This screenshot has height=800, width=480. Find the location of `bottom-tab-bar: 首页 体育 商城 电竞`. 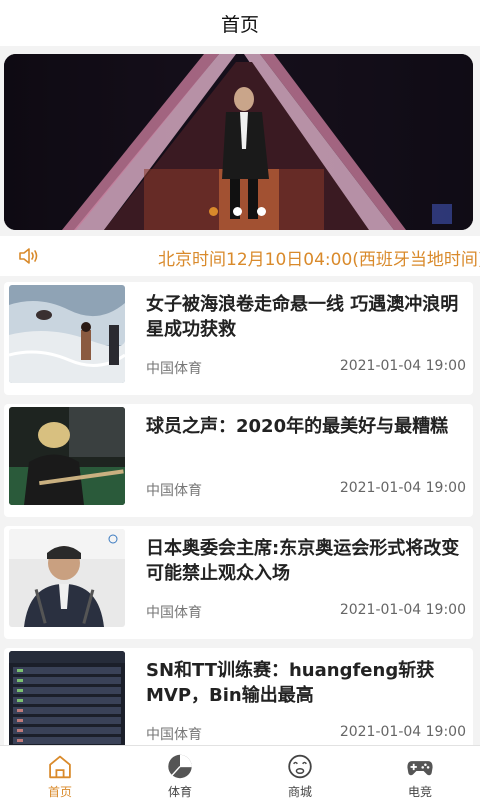

bottom-tab-bar: 首页 体育 商城 电竞 is located at coordinates (240, 772).